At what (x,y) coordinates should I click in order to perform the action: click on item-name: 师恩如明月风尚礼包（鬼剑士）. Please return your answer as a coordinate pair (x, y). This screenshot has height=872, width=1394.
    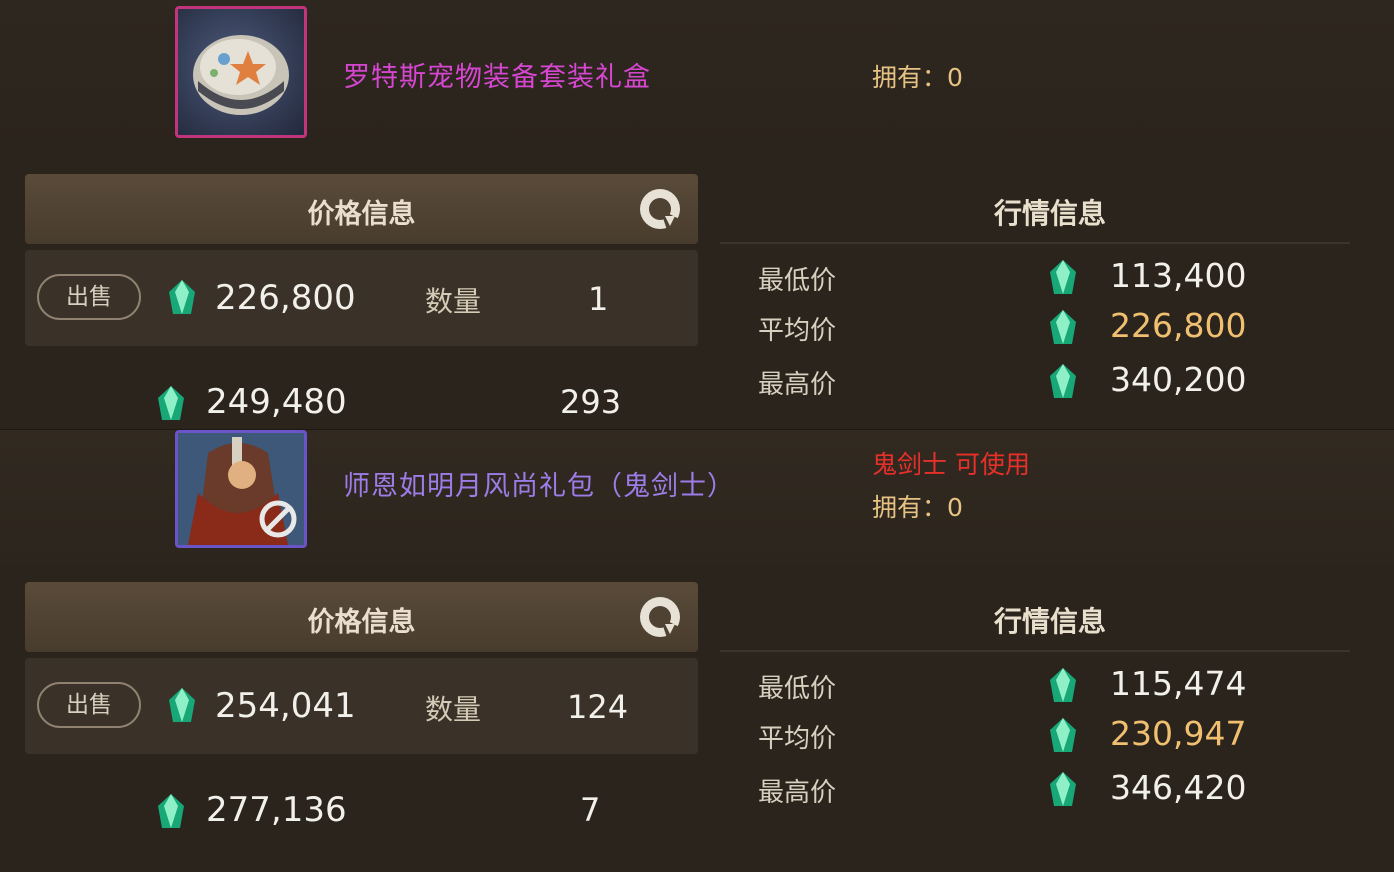
    Looking at the image, I should click on (539, 486).